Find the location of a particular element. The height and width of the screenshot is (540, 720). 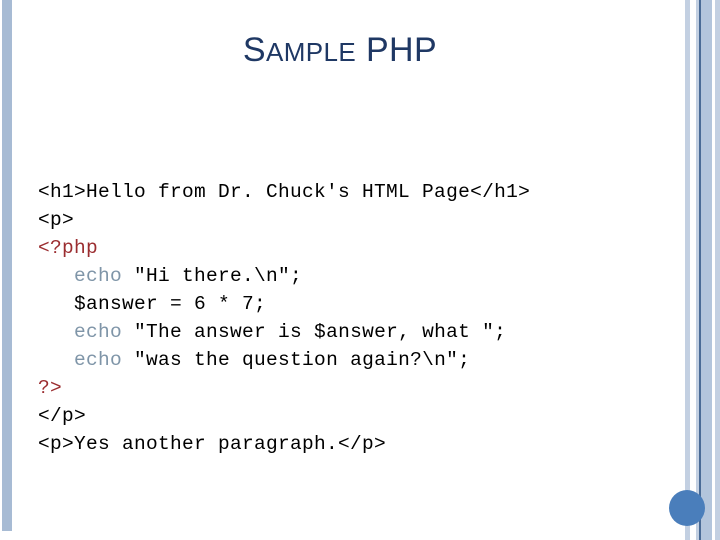

slide-title-small-caps: AMPLE is located at coordinates (311, 52).